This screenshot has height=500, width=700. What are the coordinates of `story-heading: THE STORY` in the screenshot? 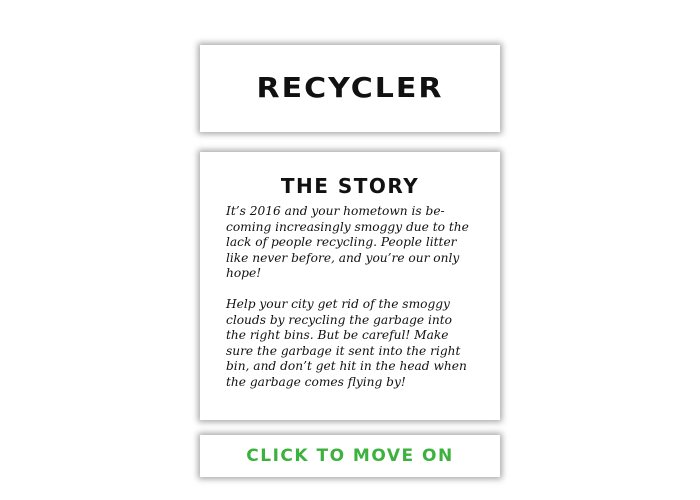 It's located at (350, 186).